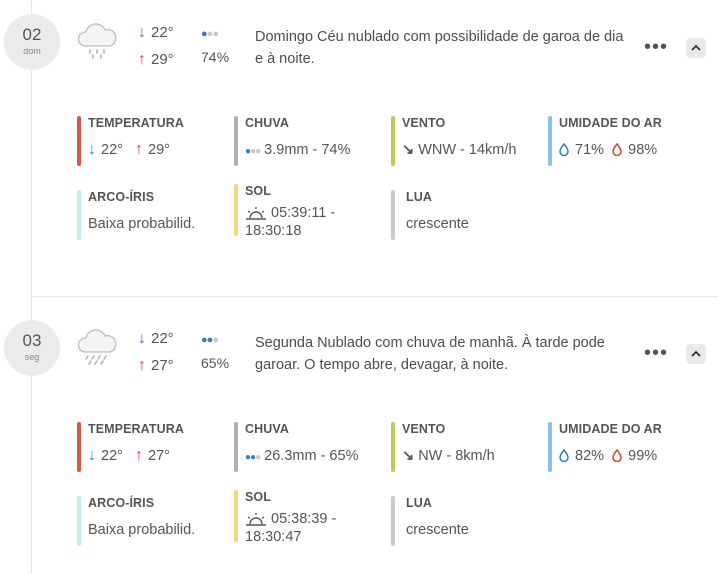 The image size is (718, 574). Describe the element at coordinates (605, 141) in the screenshot. I see `metric-humidity: UMIDADE DO AR 71% 98%` at that location.